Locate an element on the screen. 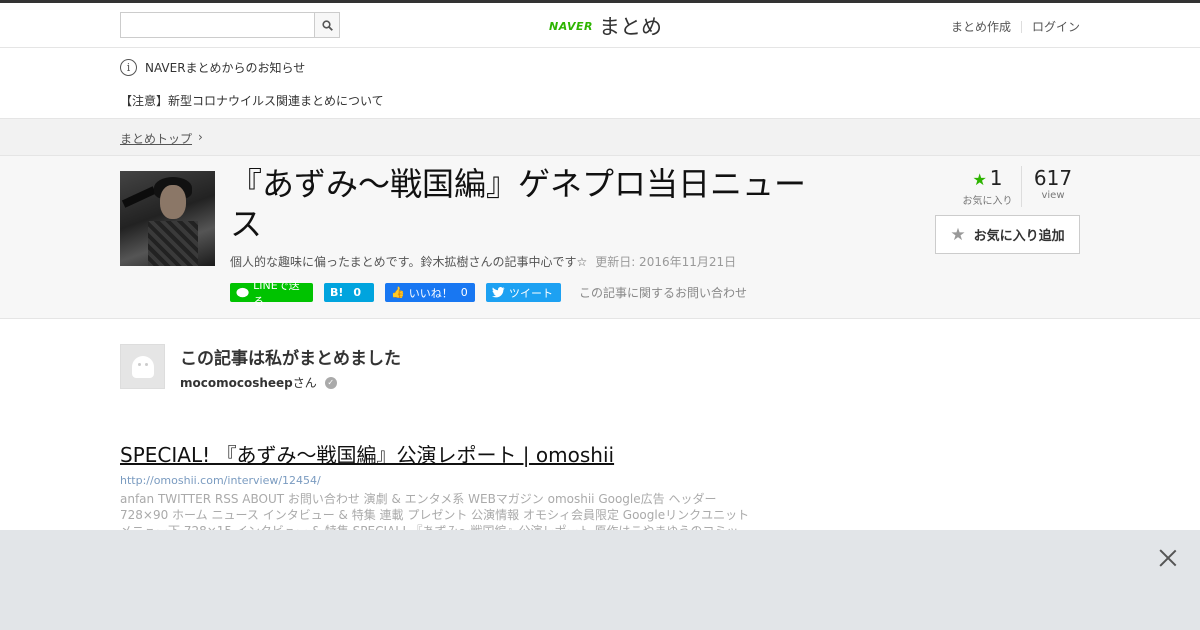  tweet-label: ツイート is located at coordinates (531, 293).